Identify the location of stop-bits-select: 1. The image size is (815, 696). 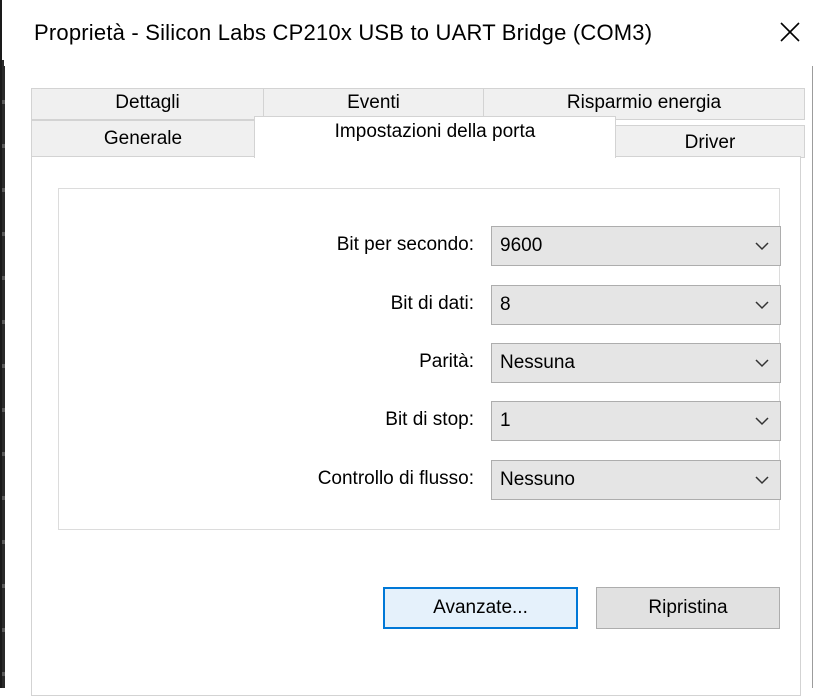
(636, 421).